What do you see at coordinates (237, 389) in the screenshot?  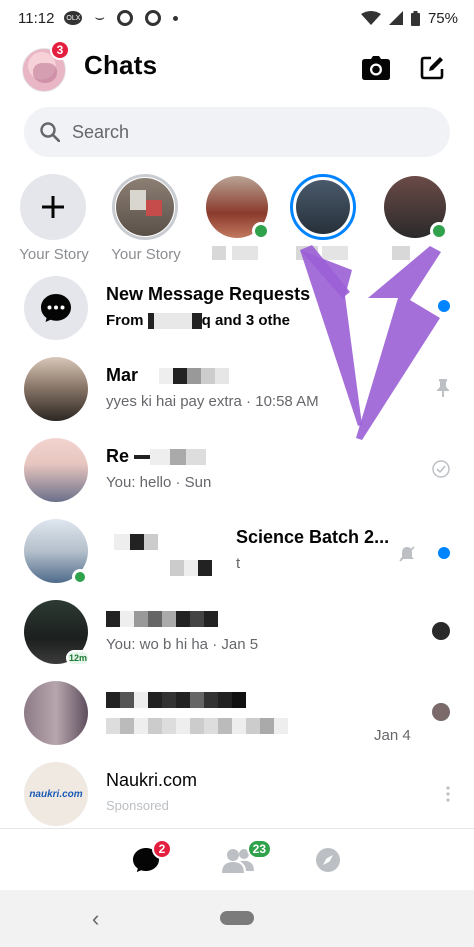 I see `chat-row: Mar yyes ki hai pay extra · 10:58 AM` at bounding box center [237, 389].